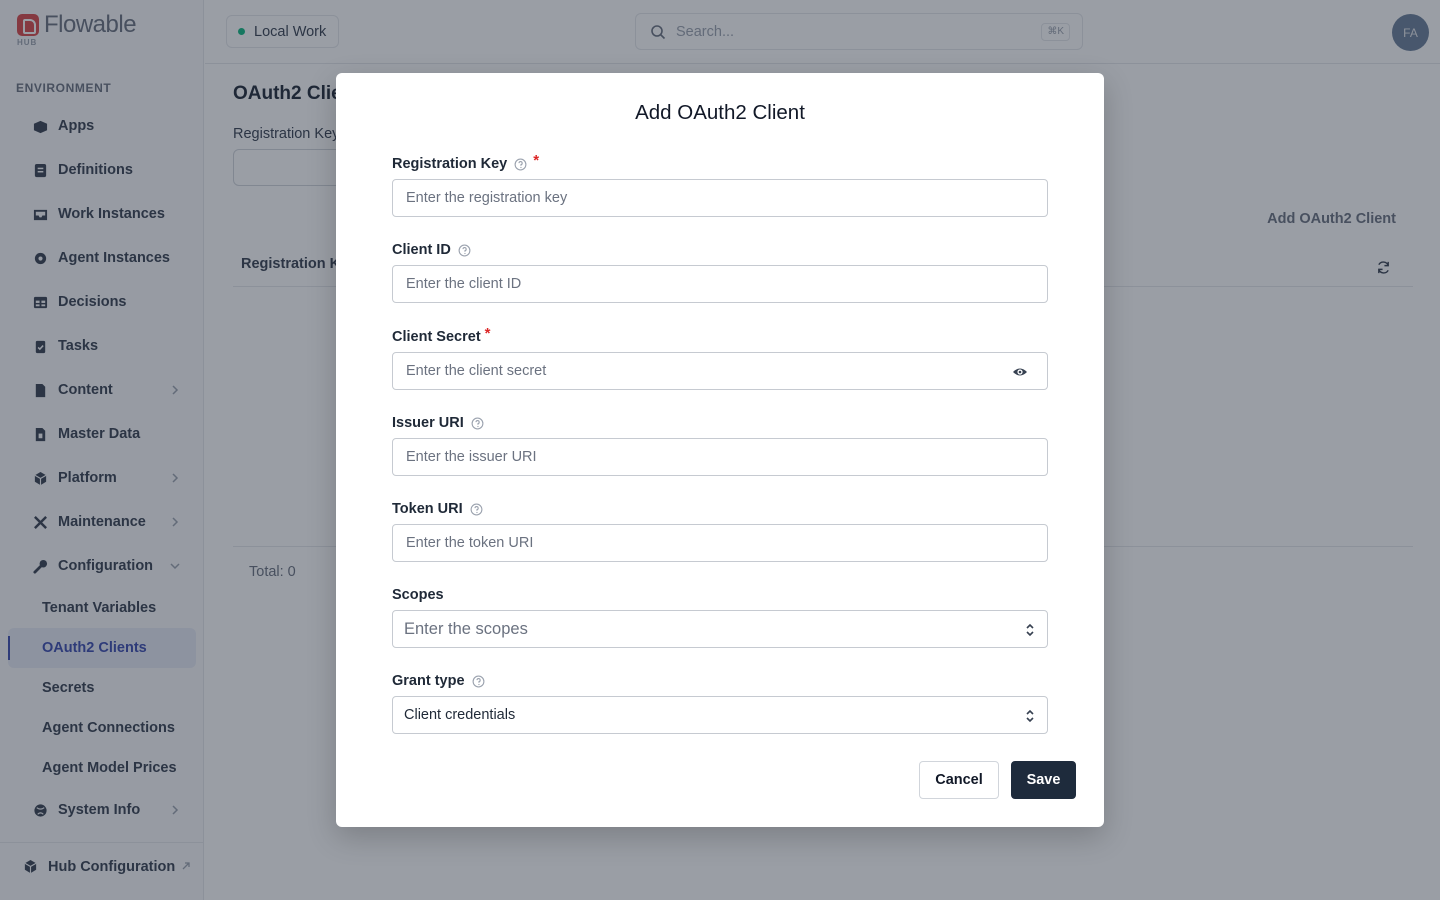 The width and height of the screenshot is (1440, 900). What do you see at coordinates (471, 457) in the screenshot?
I see `issuer-uri-placeholder: Enter the issuer URI` at bounding box center [471, 457].